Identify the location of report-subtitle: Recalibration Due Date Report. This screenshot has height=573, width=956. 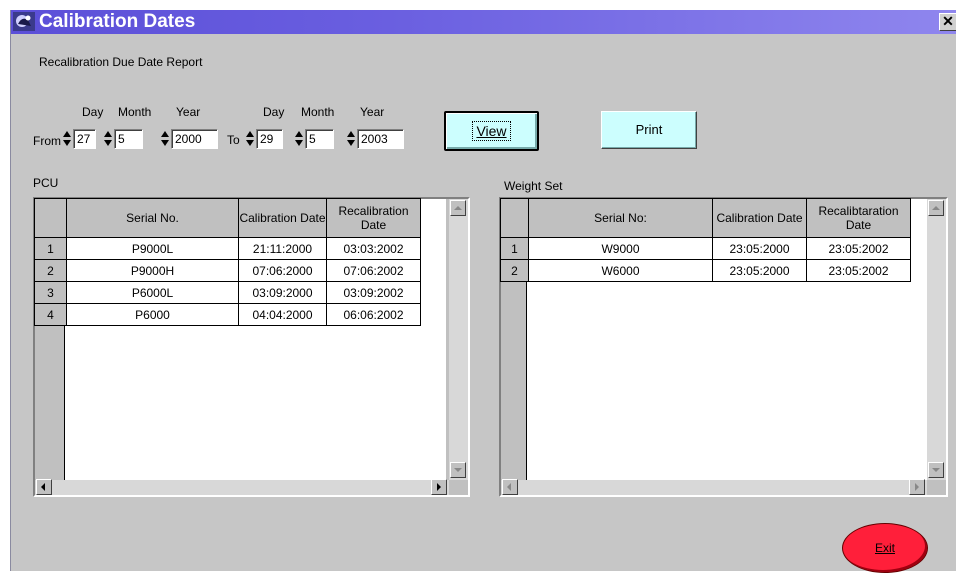
(121, 62).